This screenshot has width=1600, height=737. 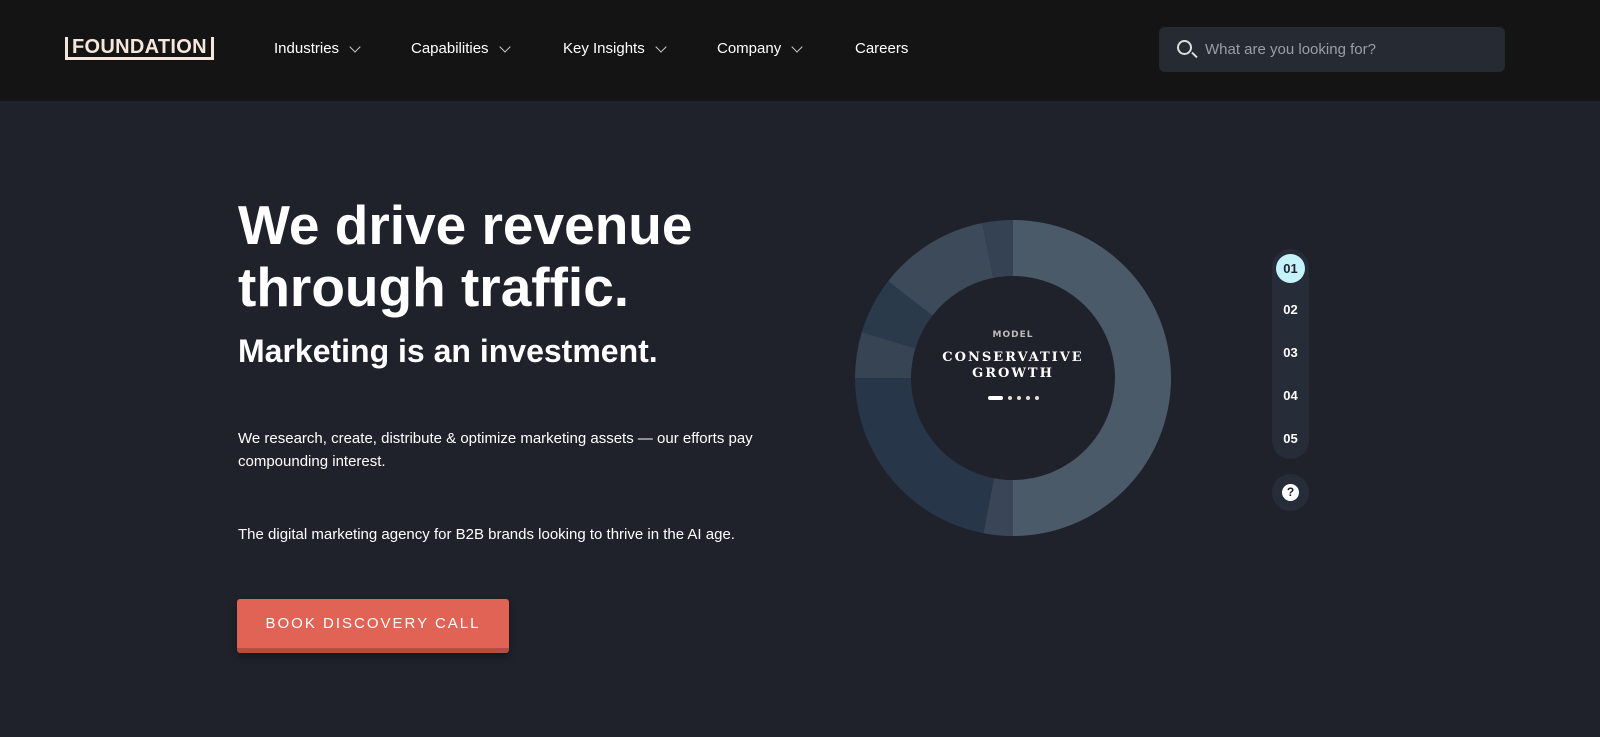 What do you see at coordinates (1290, 309) in the screenshot?
I see `step-02: 02` at bounding box center [1290, 309].